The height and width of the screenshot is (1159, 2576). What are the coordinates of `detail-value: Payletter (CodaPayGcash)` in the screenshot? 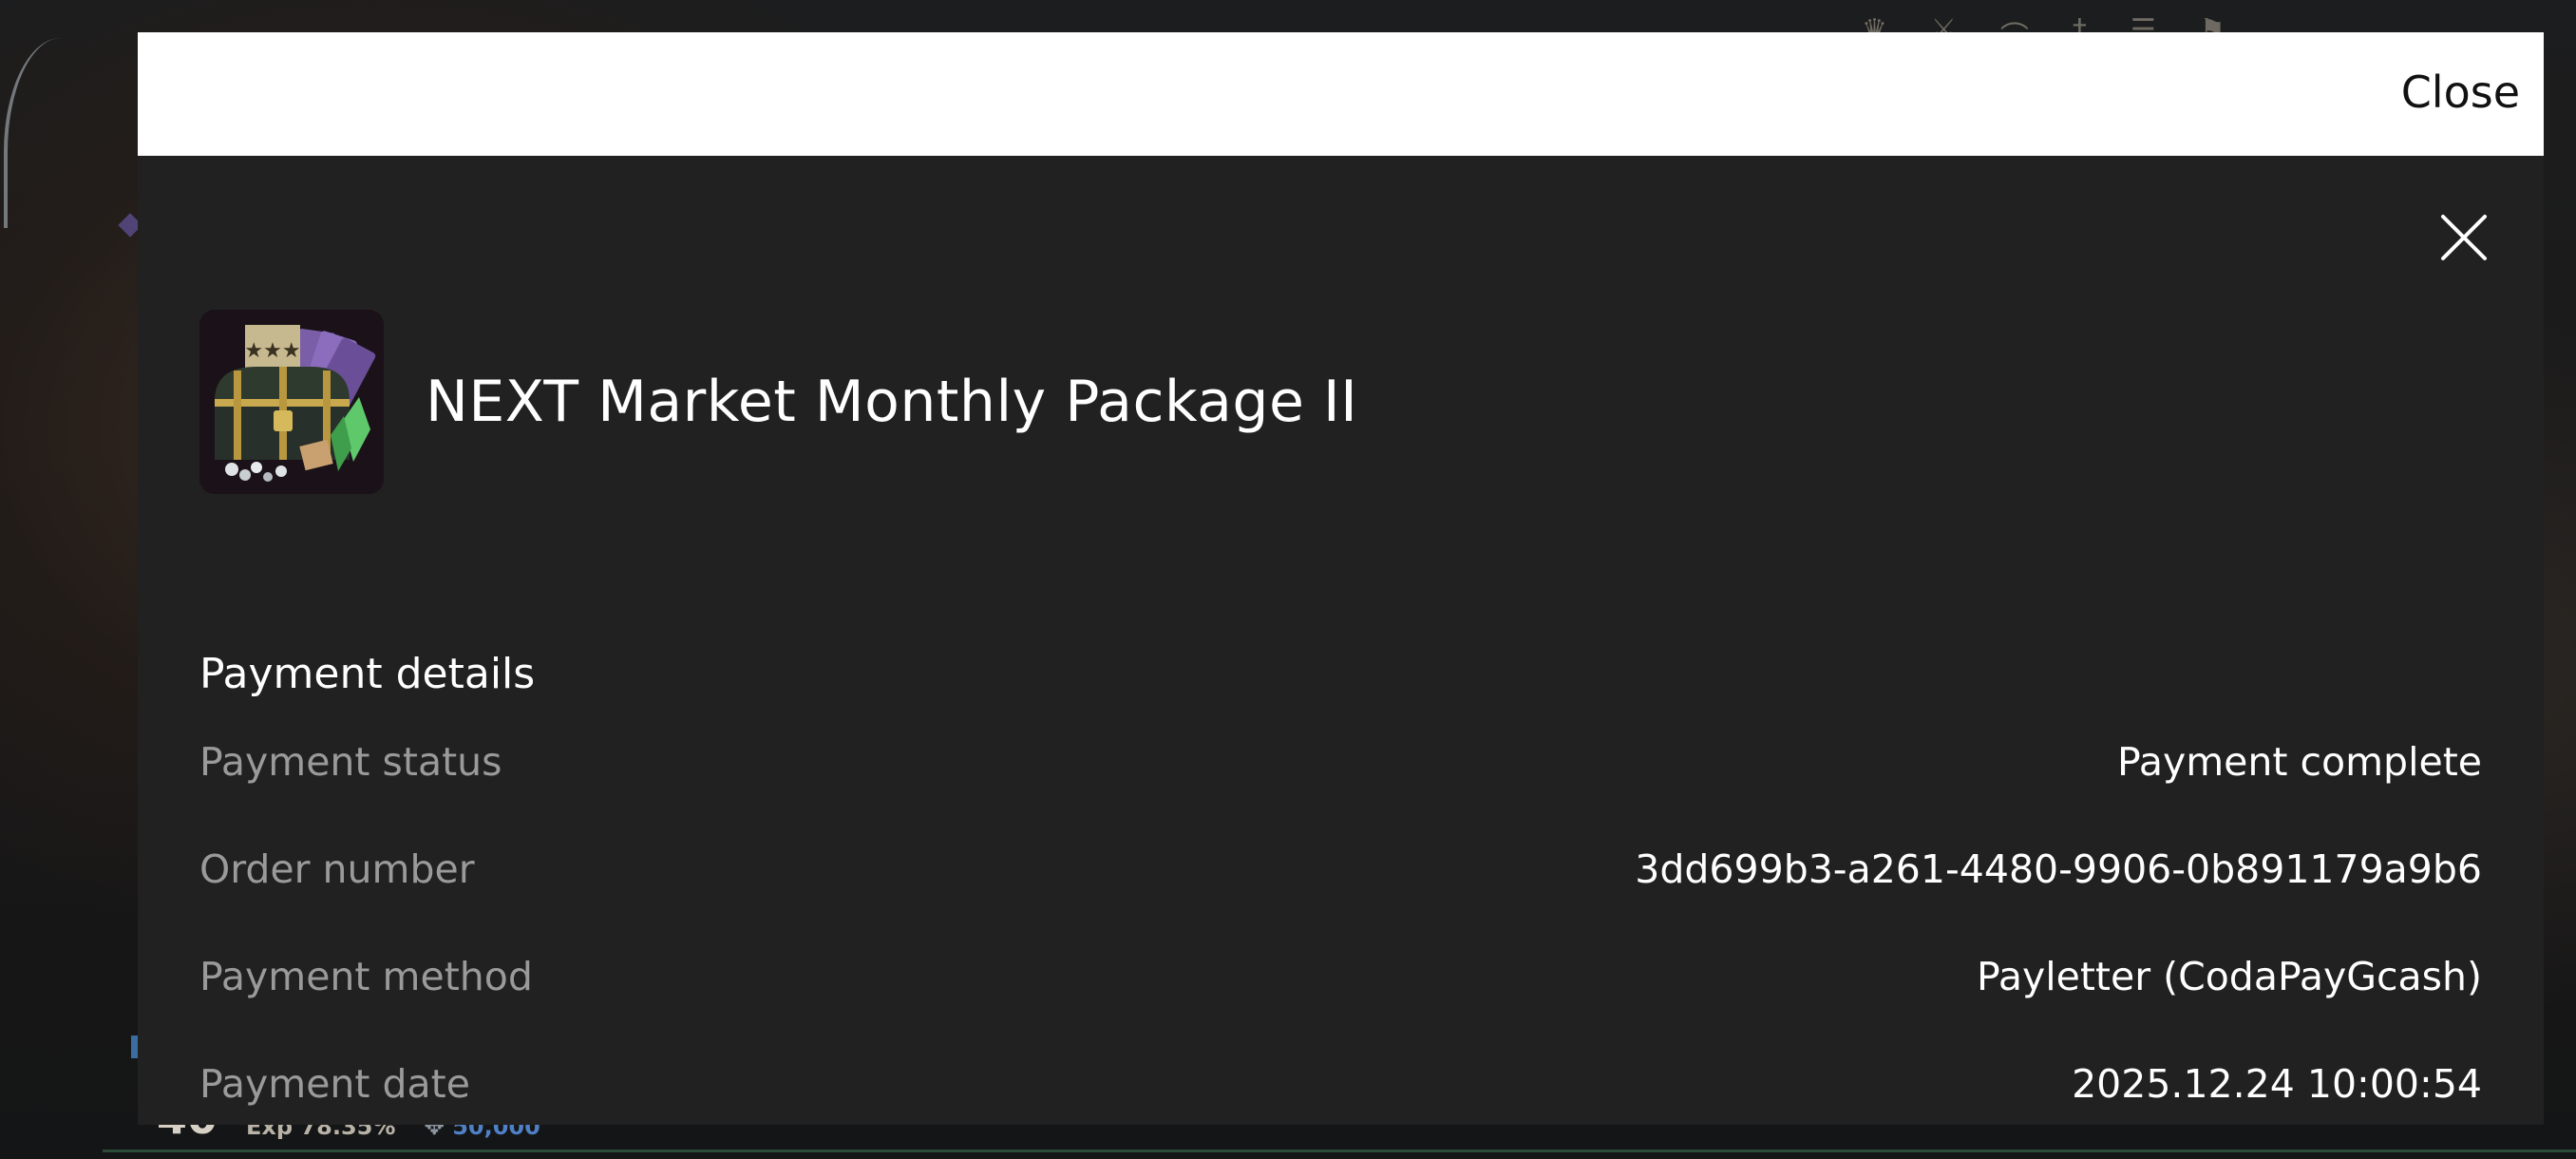 It's located at (2229, 976).